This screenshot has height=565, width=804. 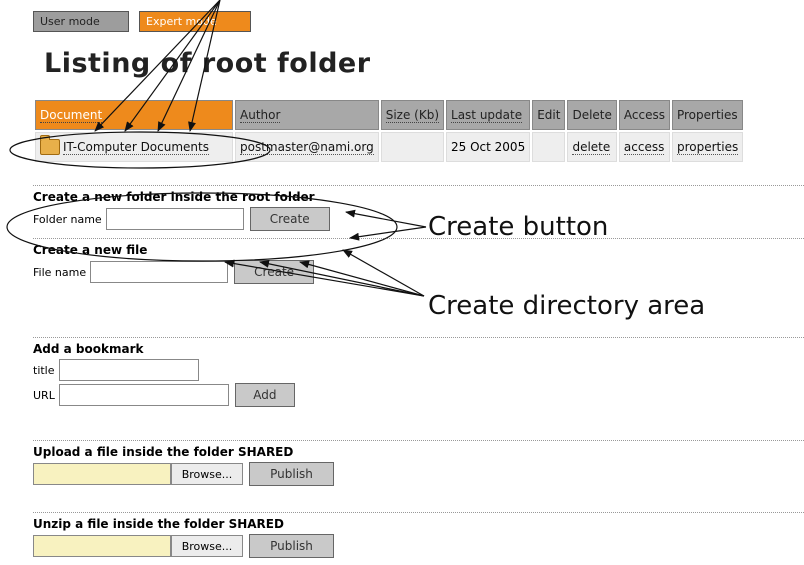 What do you see at coordinates (81, 21) in the screenshot?
I see `user-mode-button: User mode` at bounding box center [81, 21].